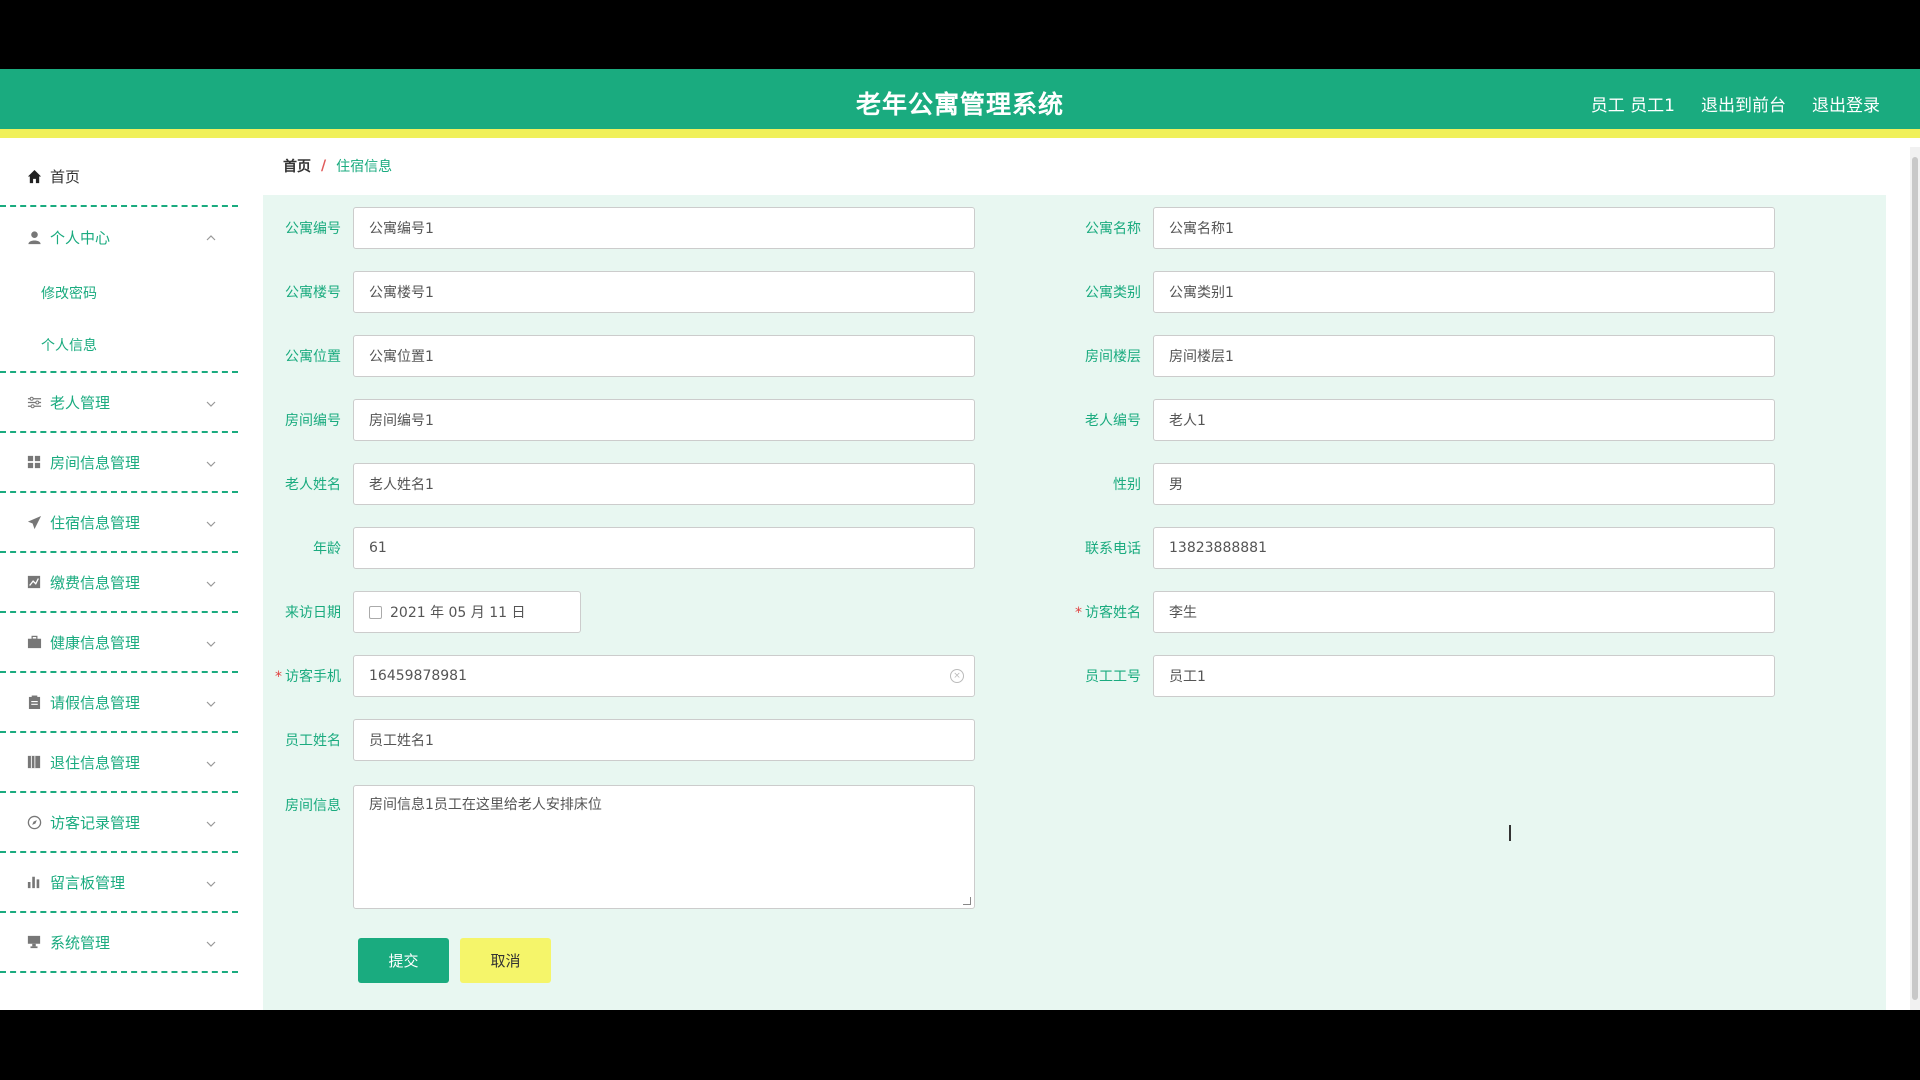 This screenshot has width=1920, height=1080. I want to click on resize-handle, so click(967, 901).